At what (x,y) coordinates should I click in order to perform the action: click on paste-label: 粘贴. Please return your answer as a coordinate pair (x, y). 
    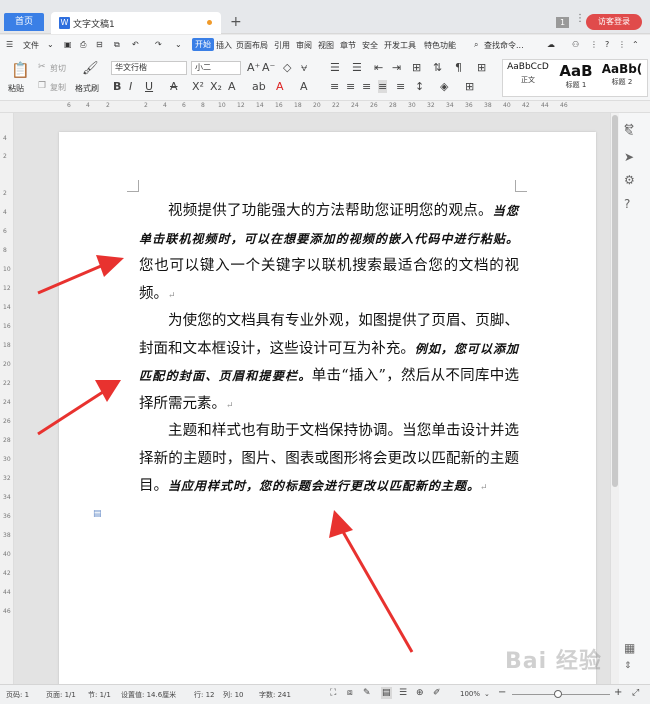
    Looking at the image, I should click on (16, 88).